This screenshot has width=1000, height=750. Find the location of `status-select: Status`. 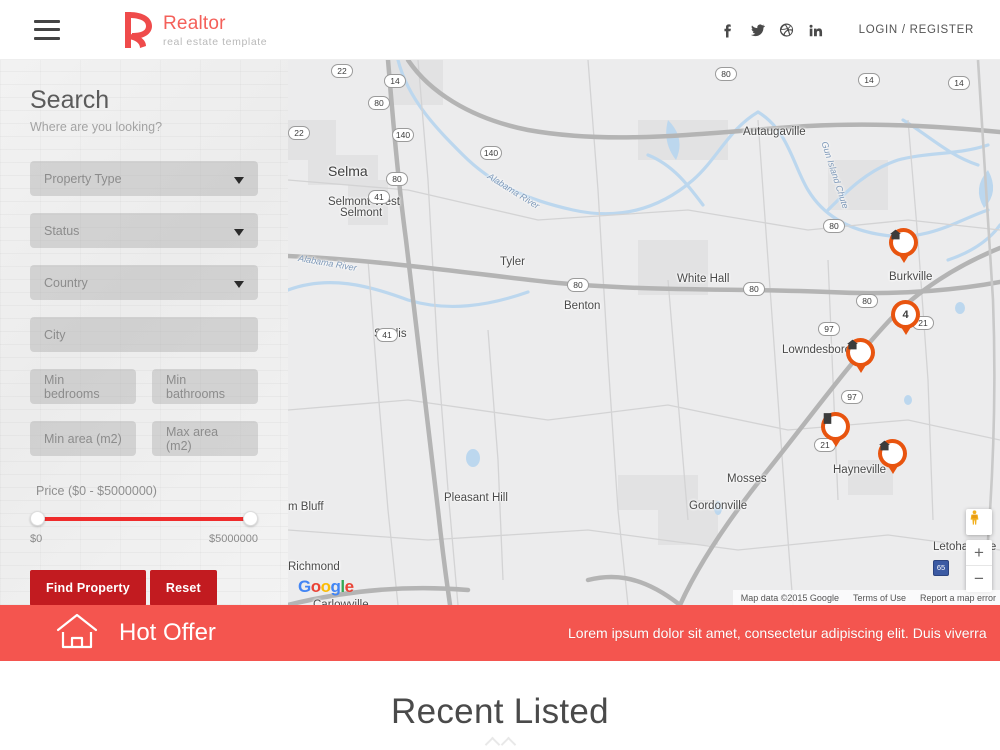

status-select: Status is located at coordinates (144, 230).